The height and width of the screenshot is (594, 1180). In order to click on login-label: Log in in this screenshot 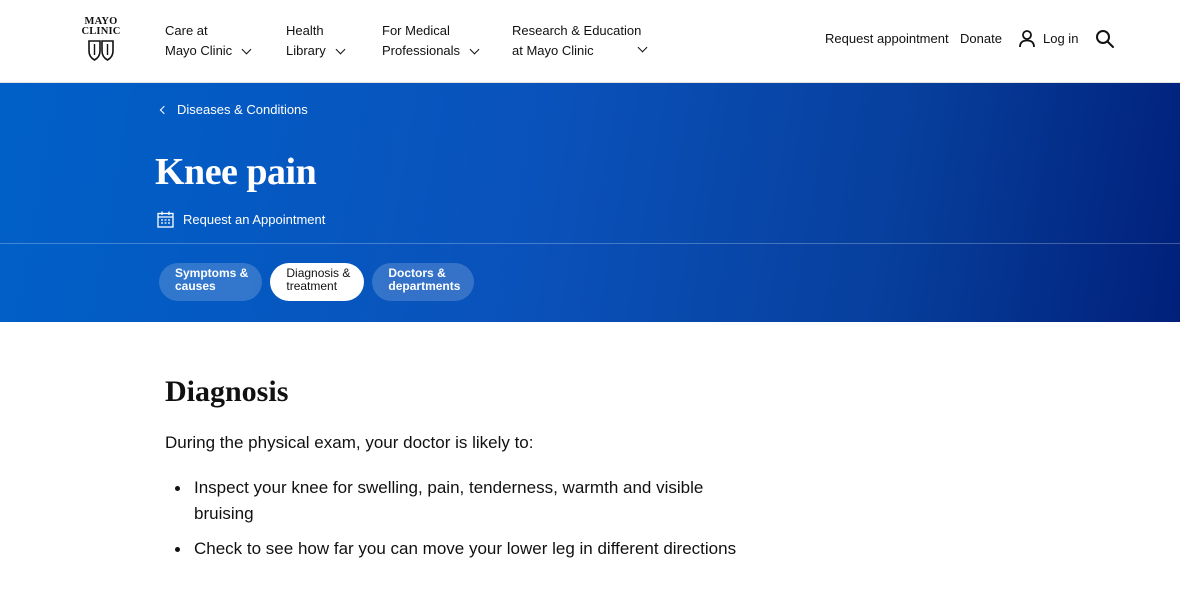, I will do `click(1061, 38)`.